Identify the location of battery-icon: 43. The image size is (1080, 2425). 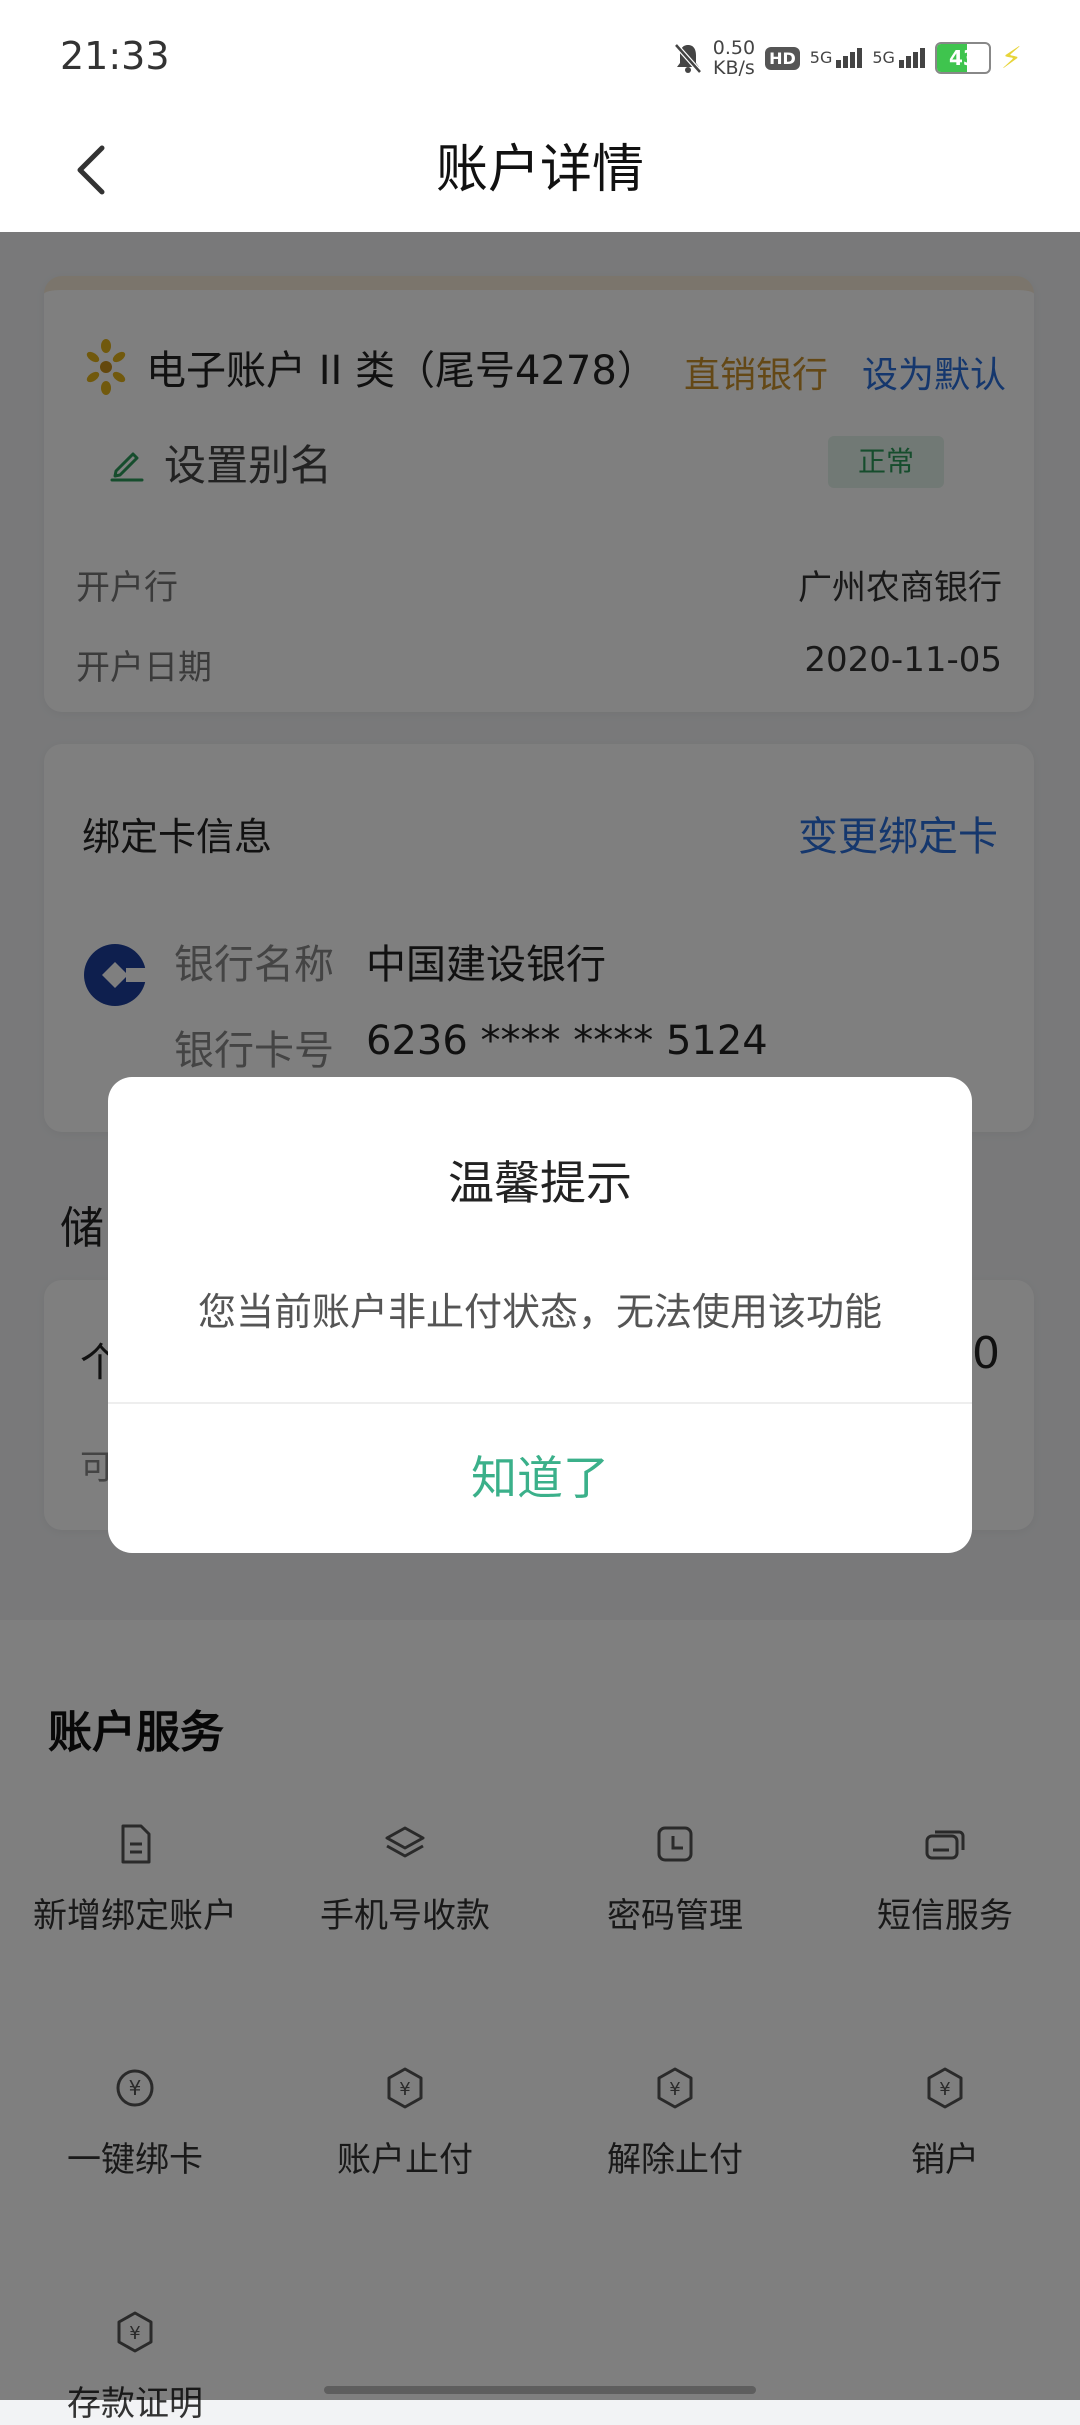
(962, 58).